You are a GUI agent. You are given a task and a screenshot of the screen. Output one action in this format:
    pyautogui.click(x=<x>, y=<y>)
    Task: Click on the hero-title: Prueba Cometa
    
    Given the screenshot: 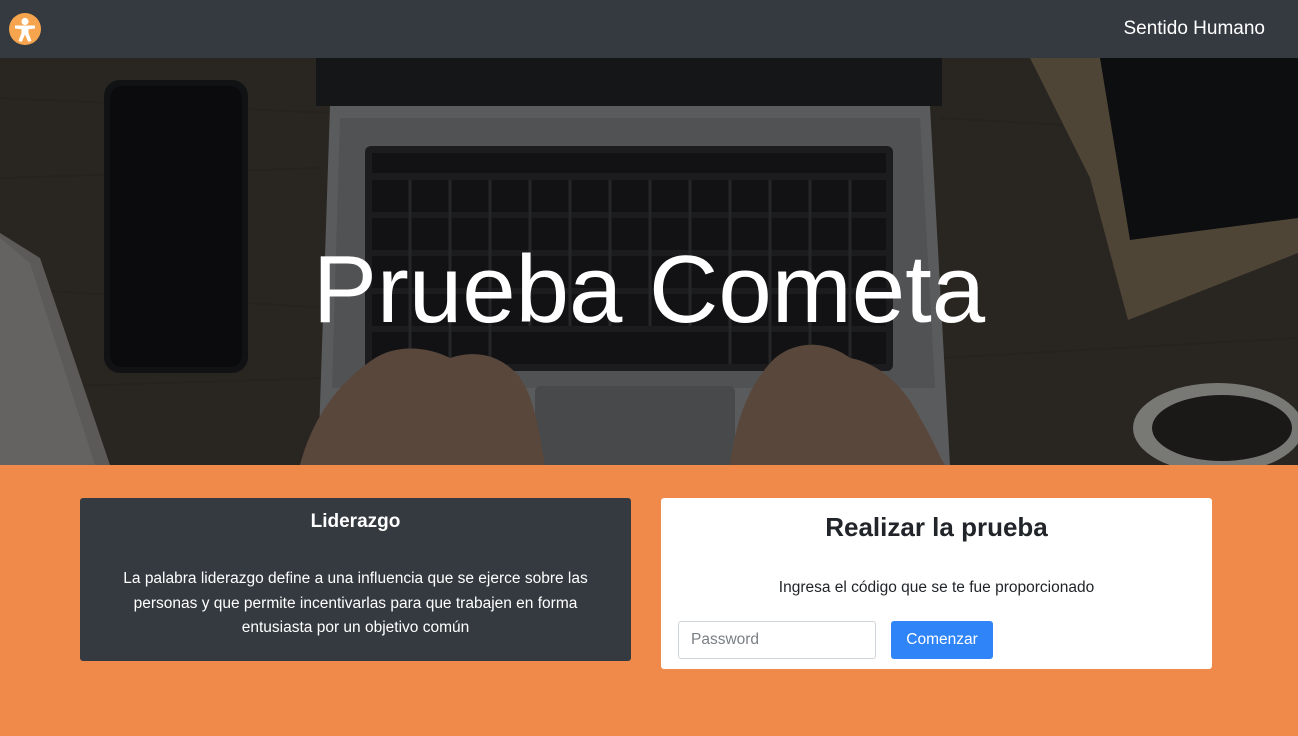 What is the action you would take?
    pyautogui.click(x=649, y=289)
    